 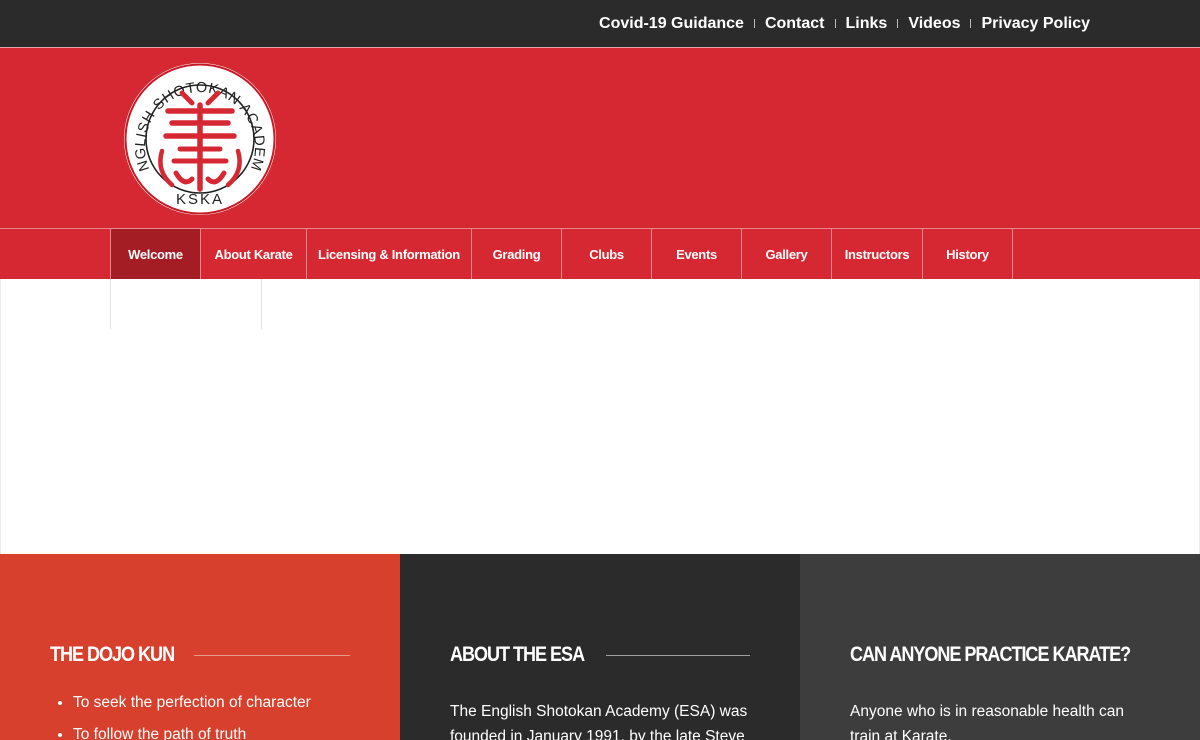 What do you see at coordinates (200, 199) in the screenshot?
I see `logo-bottom-text: KSKA` at bounding box center [200, 199].